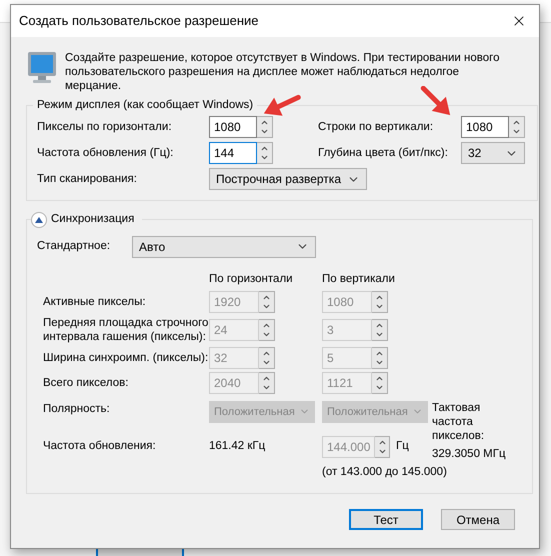 This screenshot has height=556, width=551. I want to click on number-field: 144, so click(233, 153).